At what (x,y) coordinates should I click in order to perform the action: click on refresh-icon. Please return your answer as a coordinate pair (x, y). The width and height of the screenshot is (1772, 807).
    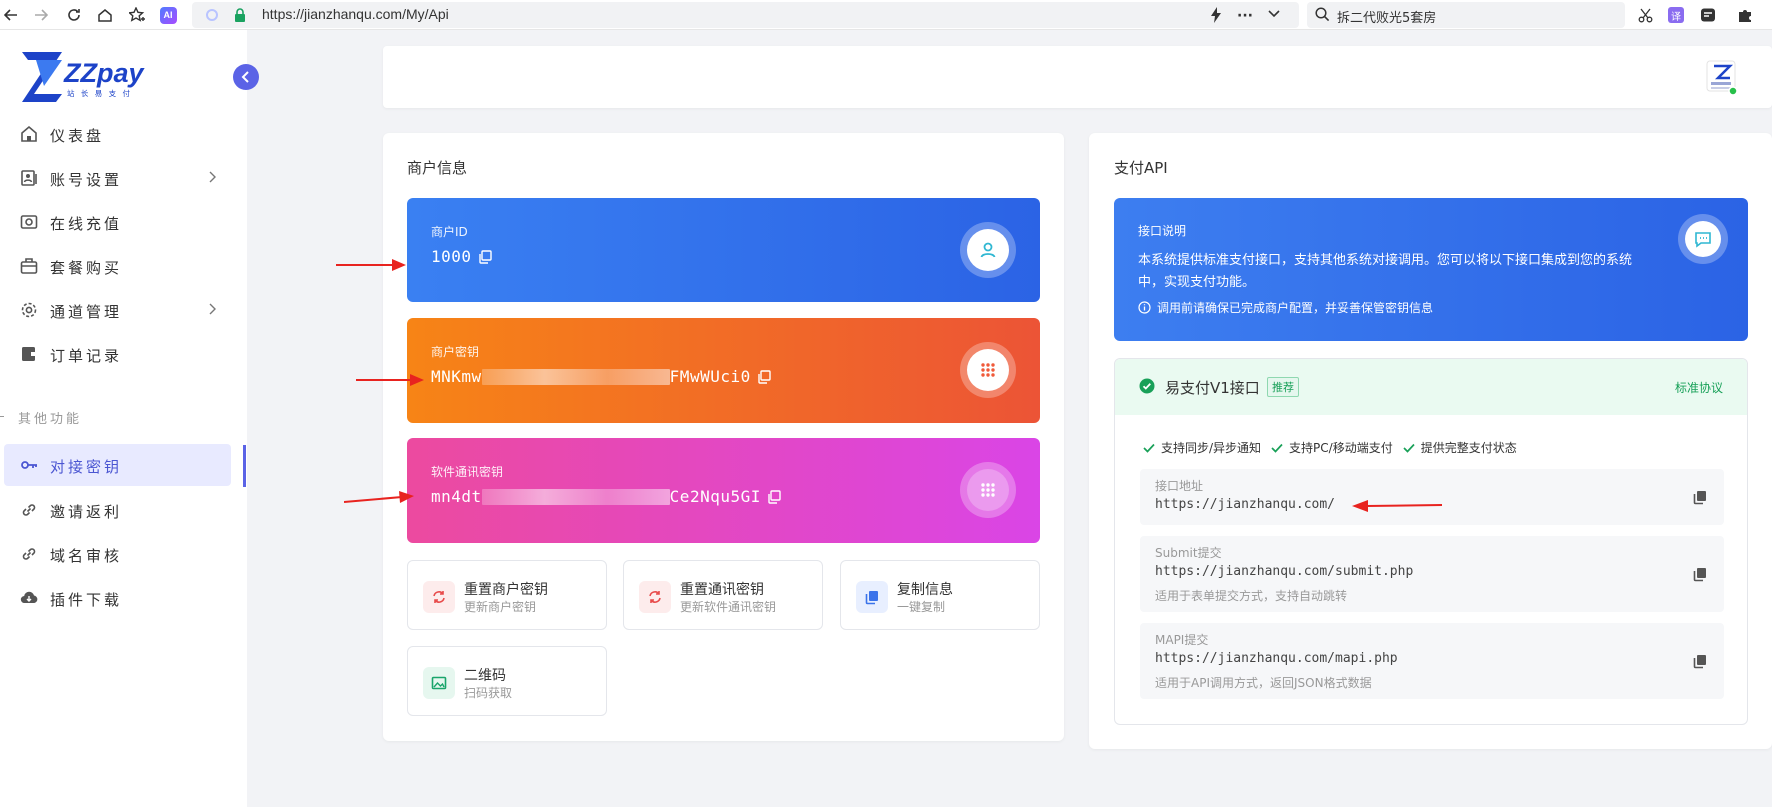
    Looking at the image, I should click on (439, 597).